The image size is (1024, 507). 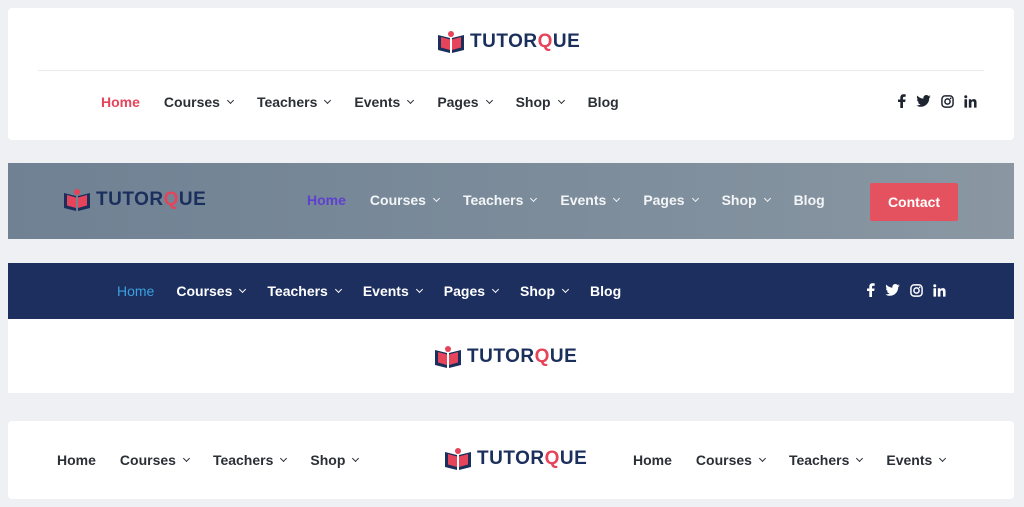 What do you see at coordinates (914, 202) in the screenshot?
I see `contact-button: Contact` at bounding box center [914, 202].